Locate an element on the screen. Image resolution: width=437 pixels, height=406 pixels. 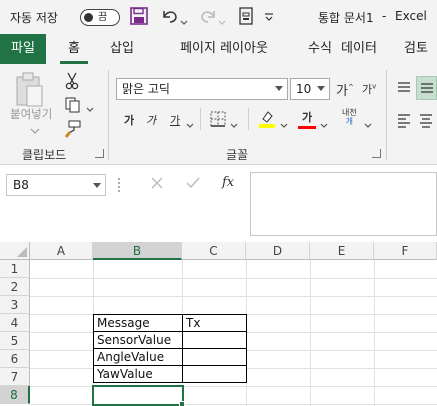
underline-button: 가 is located at coordinates (175, 120).